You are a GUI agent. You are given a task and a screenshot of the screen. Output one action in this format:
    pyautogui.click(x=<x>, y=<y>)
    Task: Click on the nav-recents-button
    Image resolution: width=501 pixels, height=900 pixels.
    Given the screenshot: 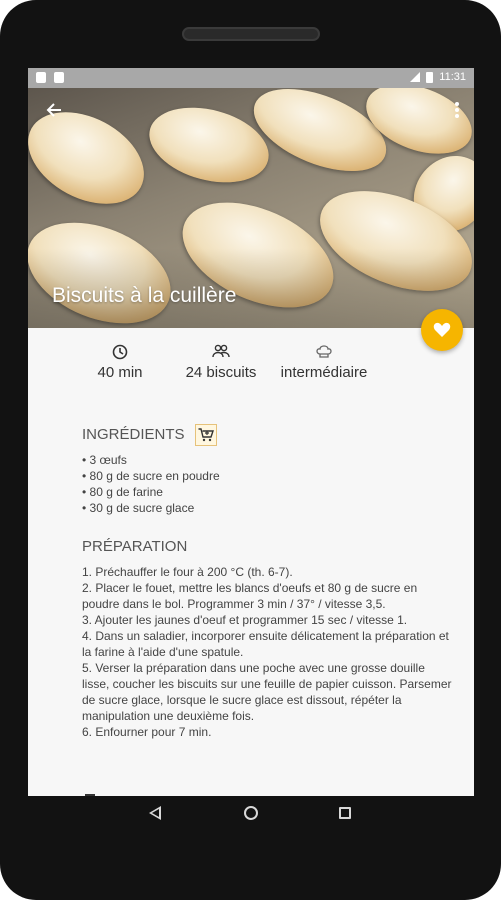 What is the action you would take?
    pyautogui.click(x=345, y=813)
    